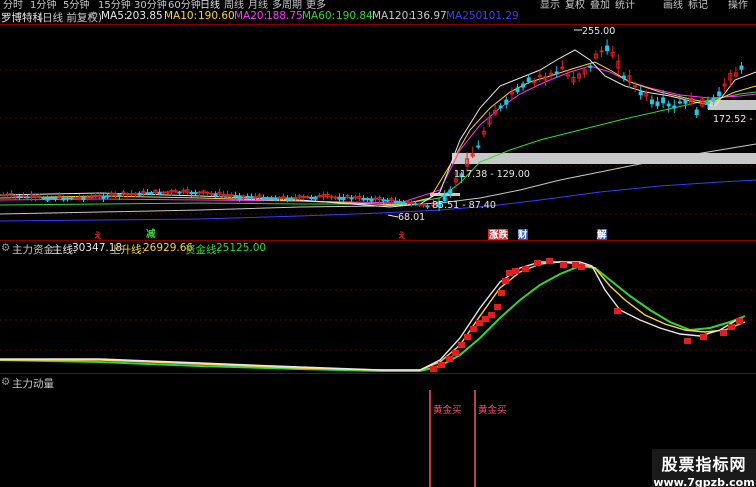 Image resolution: width=756 pixels, height=487 pixels. I want to click on fund-line-value: 25125.00, so click(241, 248).